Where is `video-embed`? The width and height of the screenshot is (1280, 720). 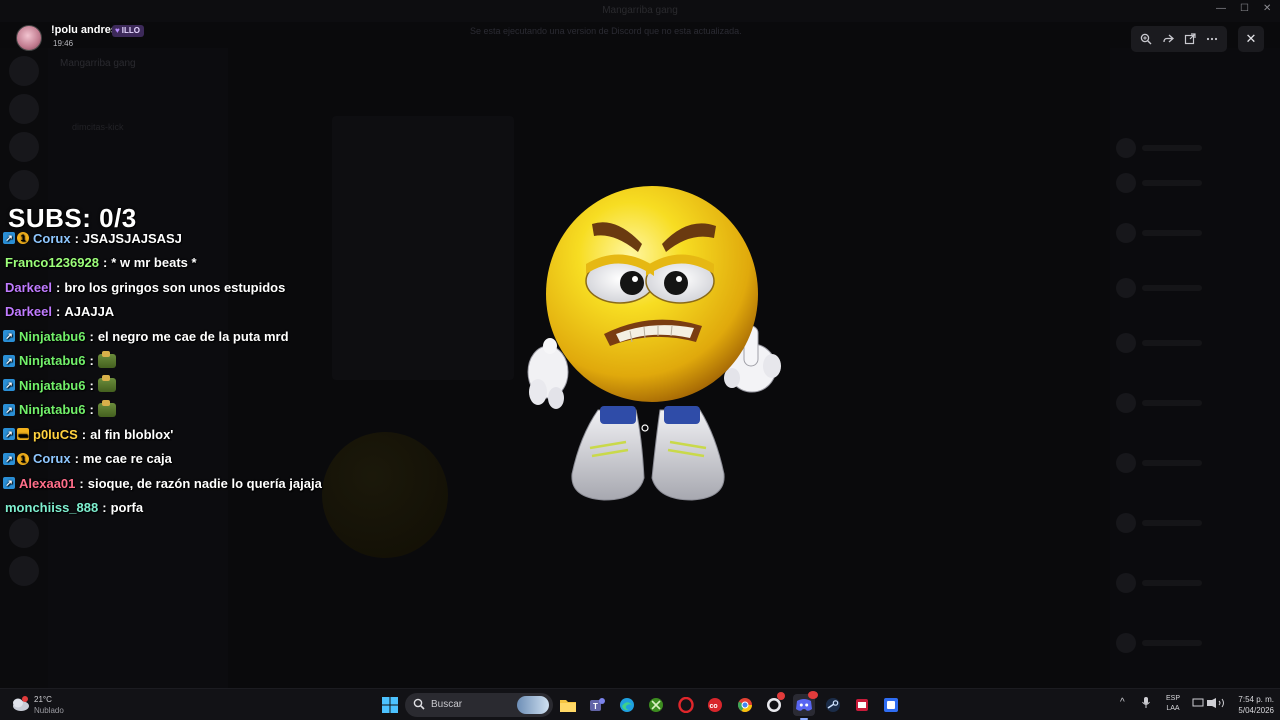
video-embed is located at coordinates (423, 248).